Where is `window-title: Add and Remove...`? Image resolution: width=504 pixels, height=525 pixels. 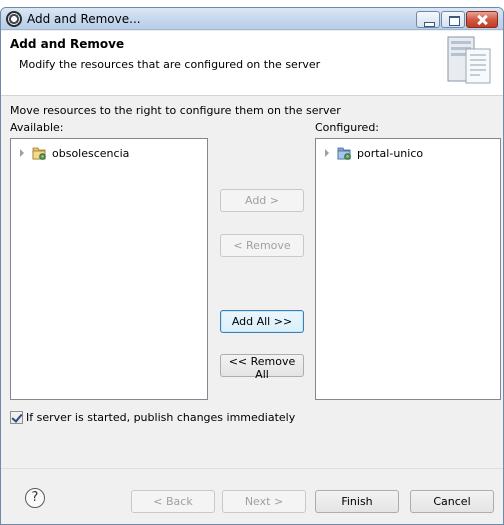 window-title: Add and Remove... is located at coordinates (84, 19).